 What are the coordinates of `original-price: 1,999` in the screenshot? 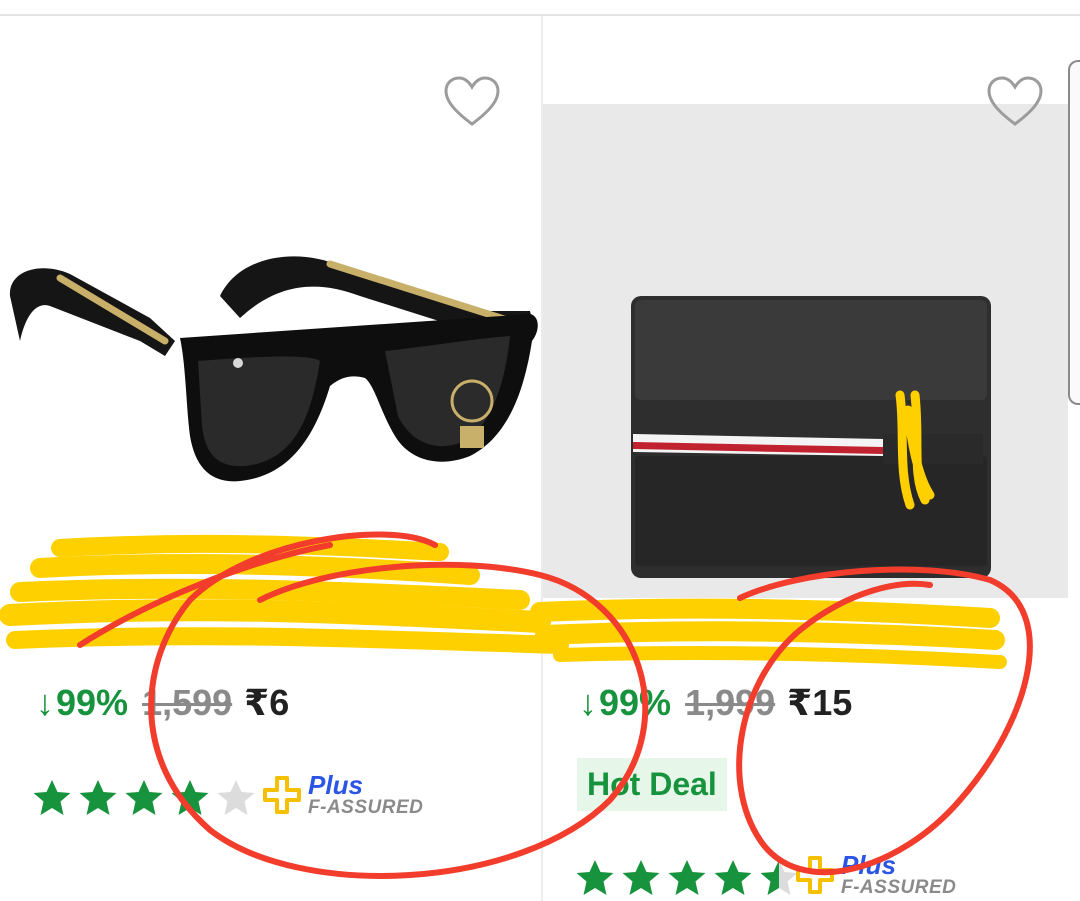 It's located at (730, 702).